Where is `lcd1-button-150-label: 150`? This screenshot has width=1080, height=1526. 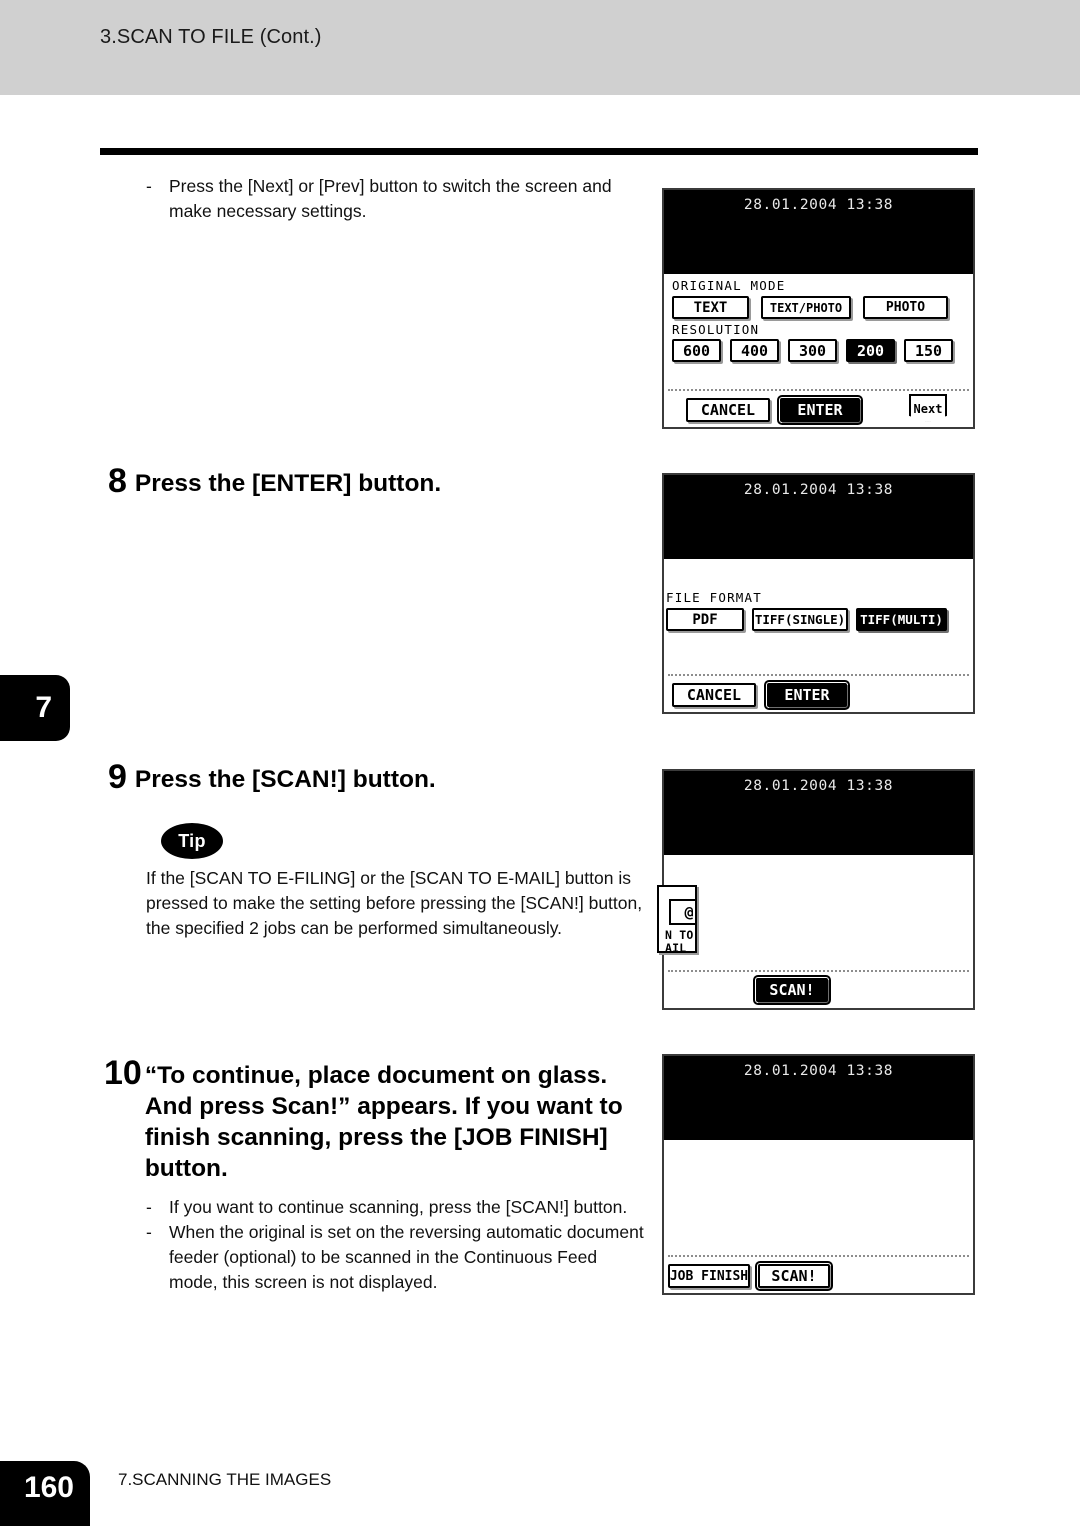 lcd1-button-150-label: 150 is located at coordinates (928, 350).